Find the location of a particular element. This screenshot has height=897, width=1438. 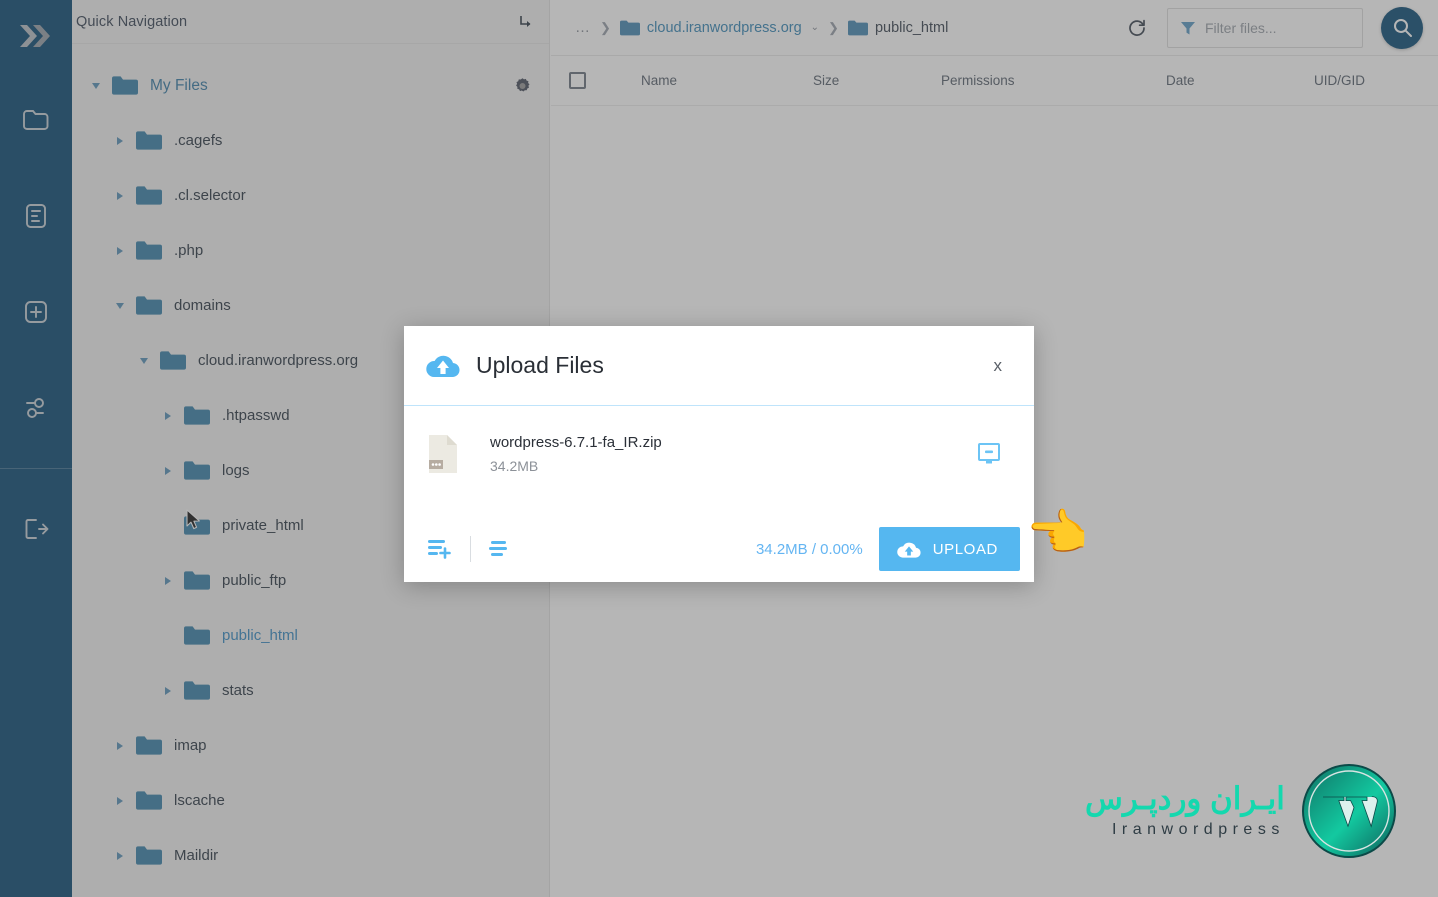

upload-progress-label: 34.2MB / 0.00% is located at coordinates (809, 549).